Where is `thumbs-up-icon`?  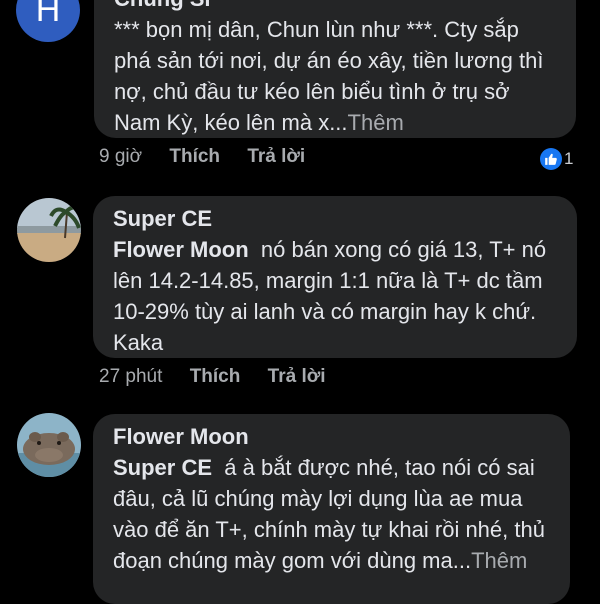 thumbs-up-icon is located at coordinates (551, 159).